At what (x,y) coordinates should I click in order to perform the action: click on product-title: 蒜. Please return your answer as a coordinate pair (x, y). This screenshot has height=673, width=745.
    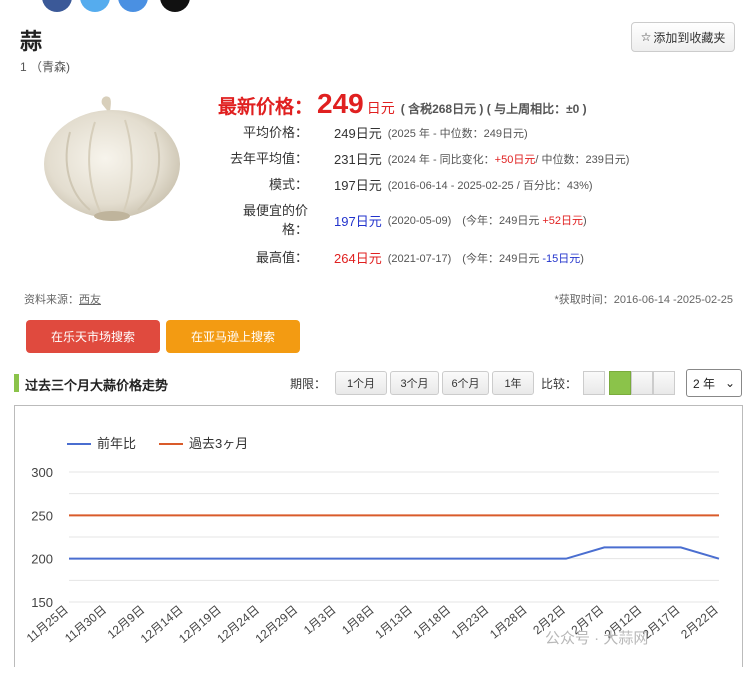
    Looking at the image, I should click on (31, 41).